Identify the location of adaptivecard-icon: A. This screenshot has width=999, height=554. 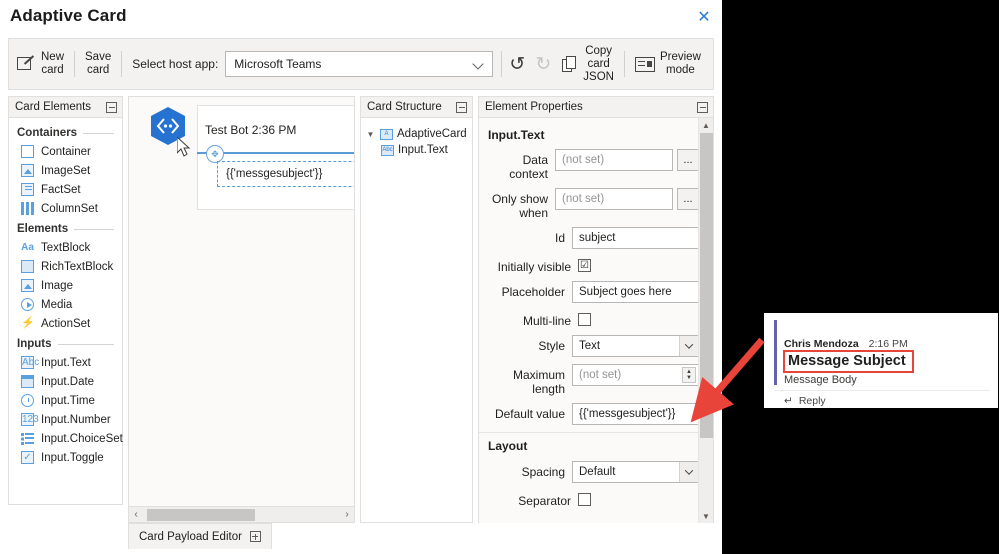
(386, 134).